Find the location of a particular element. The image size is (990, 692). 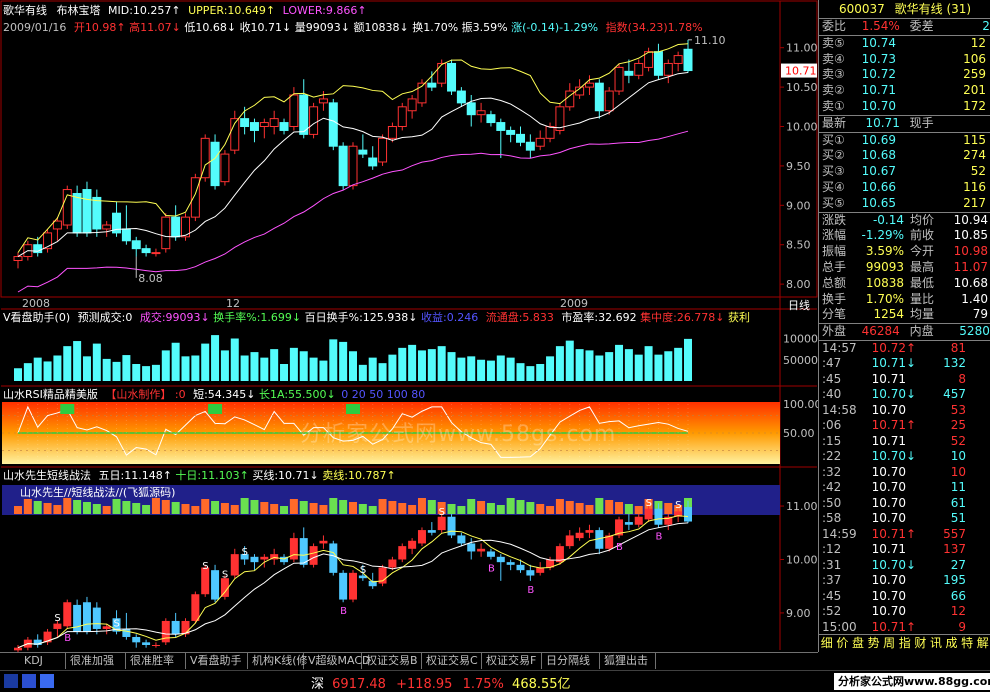

tick-row: :3210.7010 is located at coordinates (904, 473).